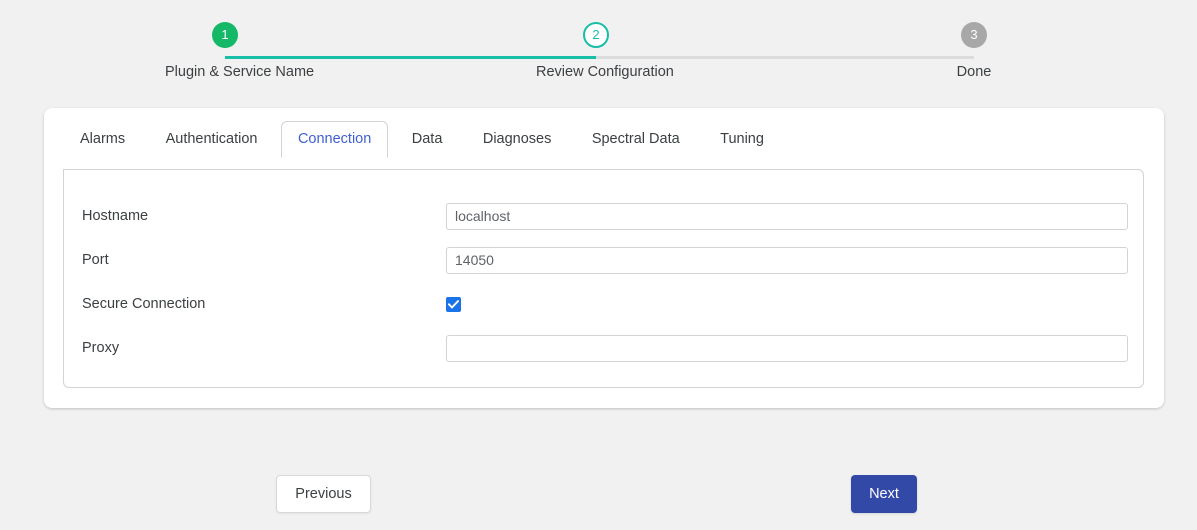 The width and height of the screenshot is (1197, 530). I want to click on stepper-step-1: 1 Plugin & Service Name, so click(240, 51).